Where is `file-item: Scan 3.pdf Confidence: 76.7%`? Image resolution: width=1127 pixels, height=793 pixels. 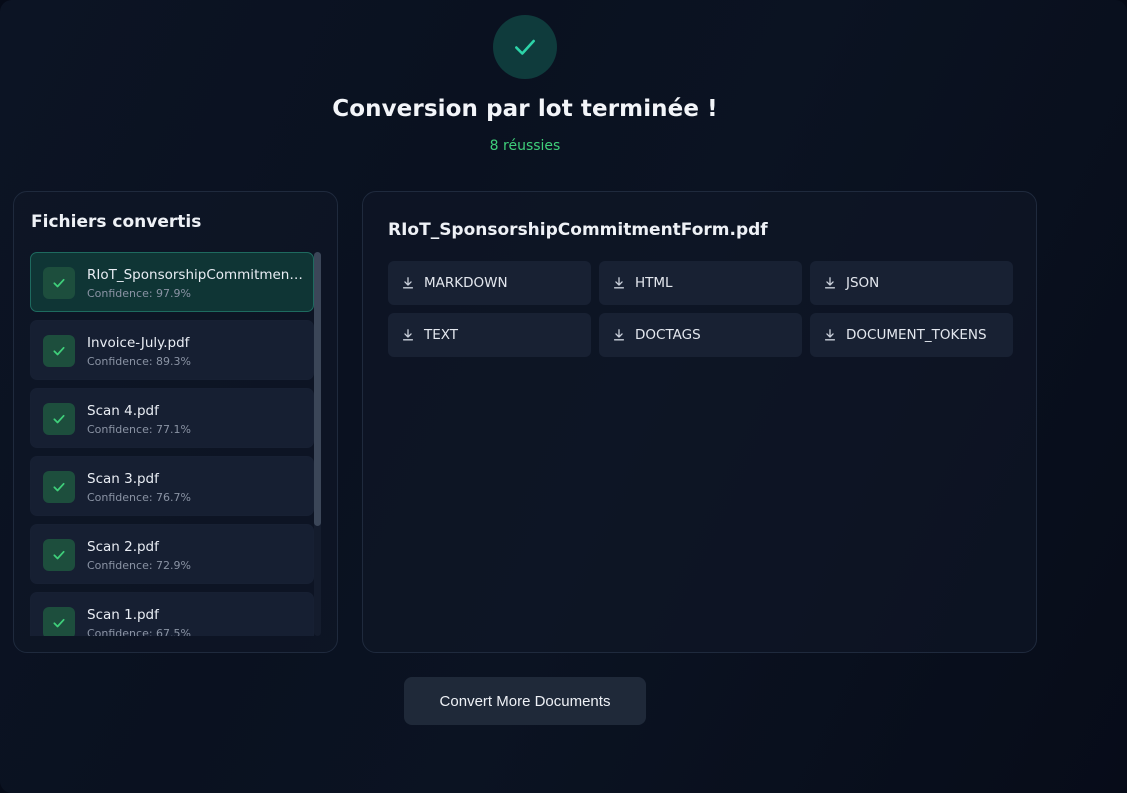 file-item: Scan 3.pdf Confidence: 76.7% is located at coordinates (172, 486).